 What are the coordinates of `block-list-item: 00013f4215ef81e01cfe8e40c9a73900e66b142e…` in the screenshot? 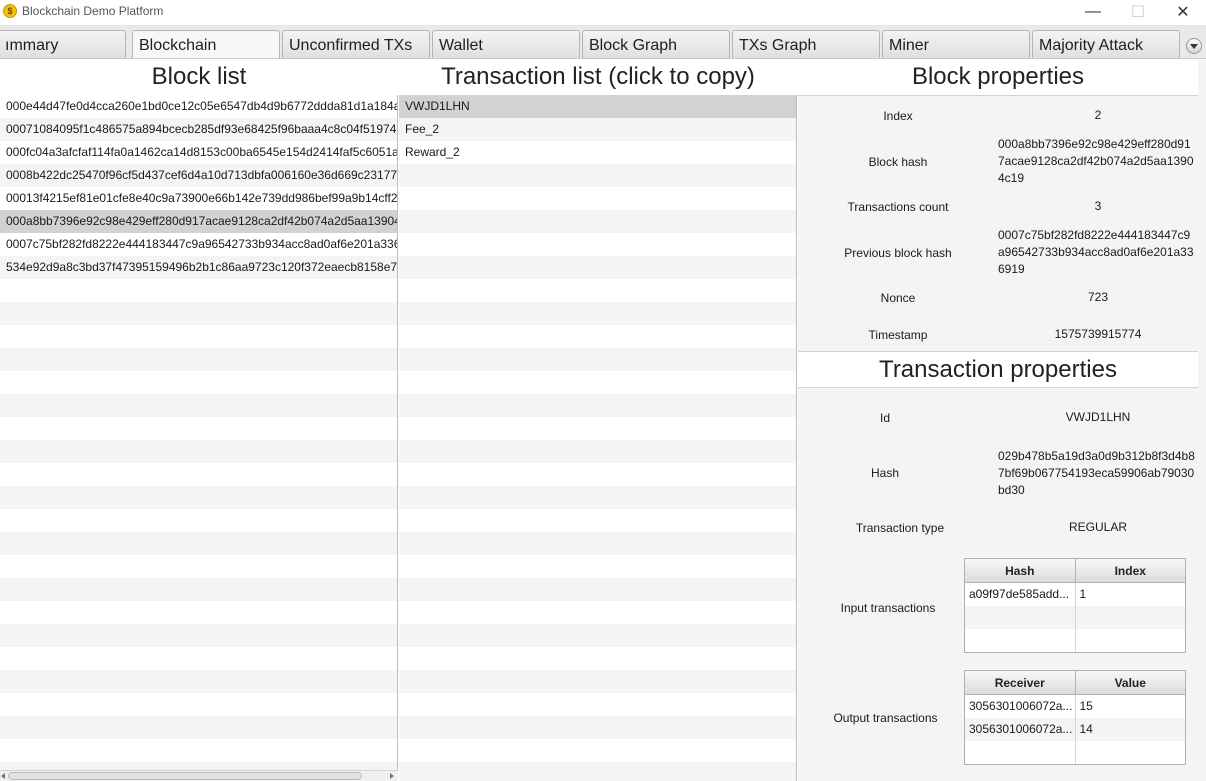 It's located at (198, 198).